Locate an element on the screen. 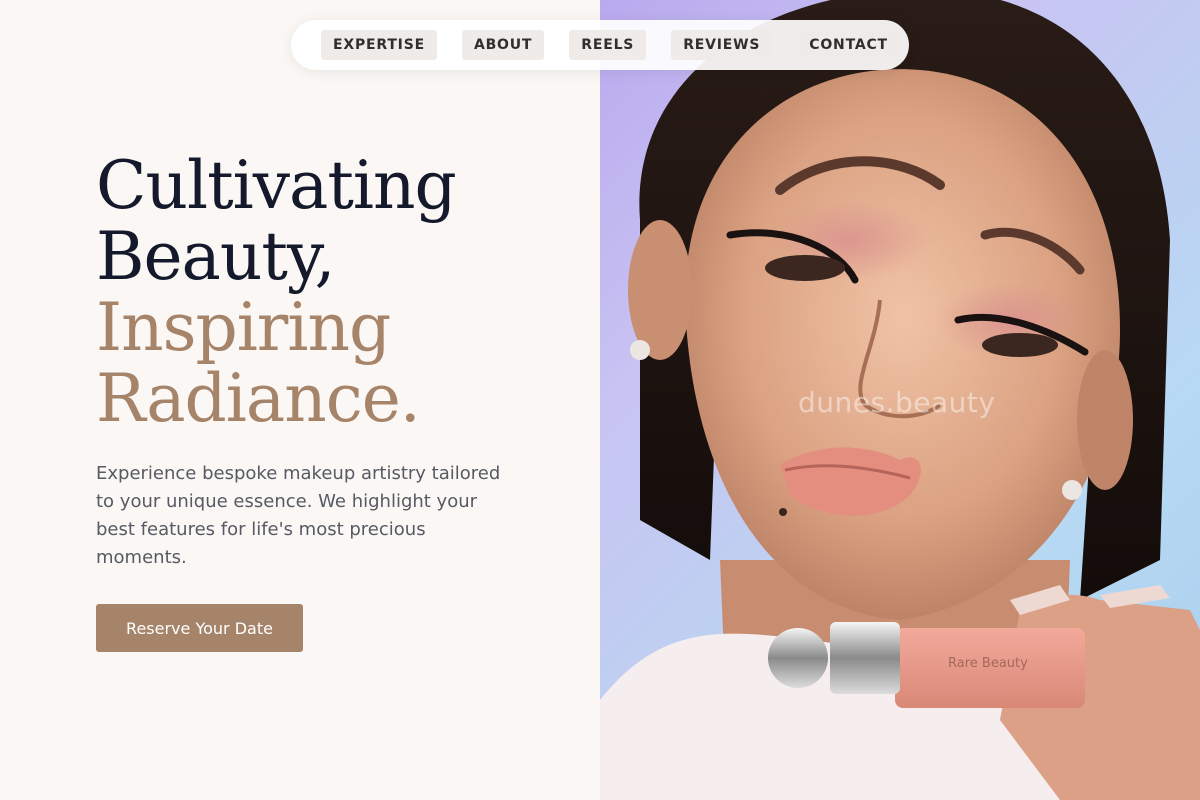 Image resolution: width=1200 pixels, height=800 pixels. headline-line-inspiring: Inspiring is located at coordinates (243, 327).